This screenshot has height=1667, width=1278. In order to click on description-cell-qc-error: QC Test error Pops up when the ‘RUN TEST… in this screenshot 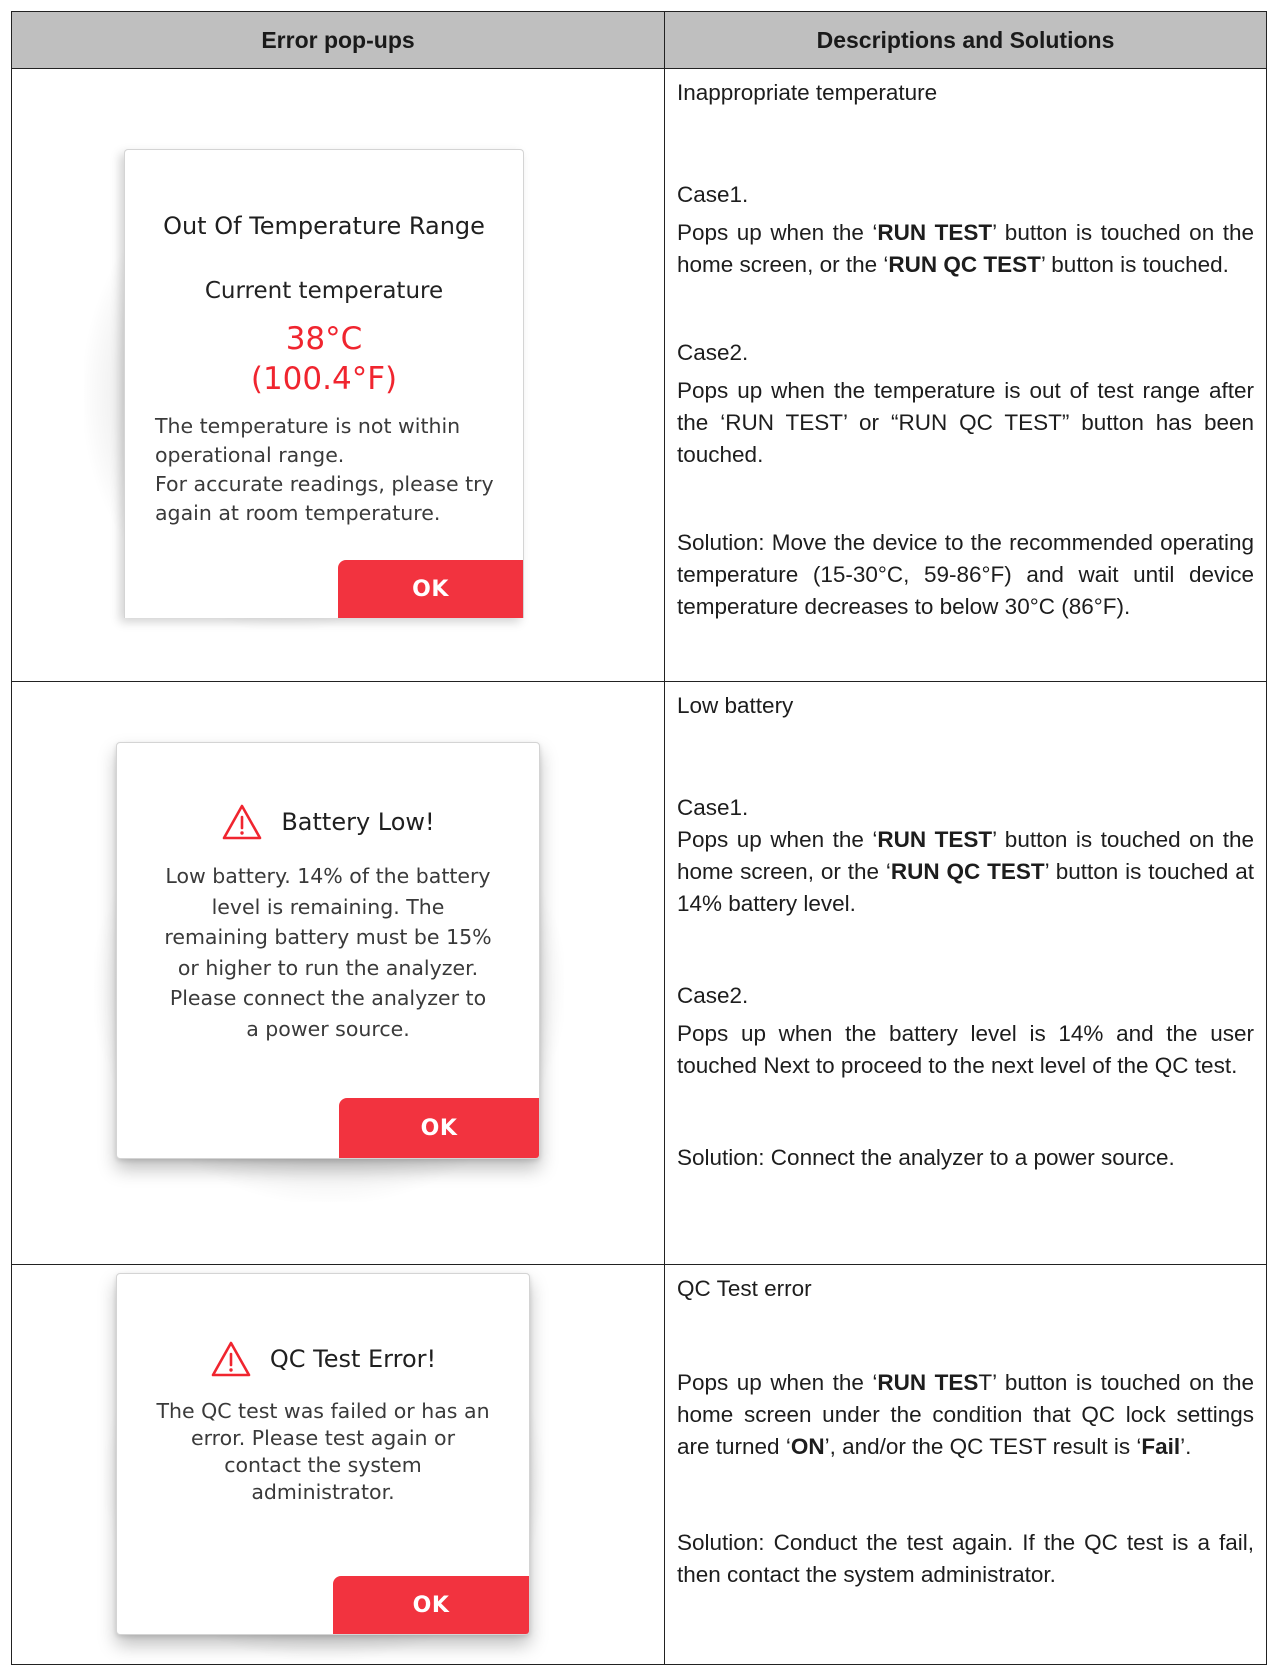, I will do `click(965, 1464)`.